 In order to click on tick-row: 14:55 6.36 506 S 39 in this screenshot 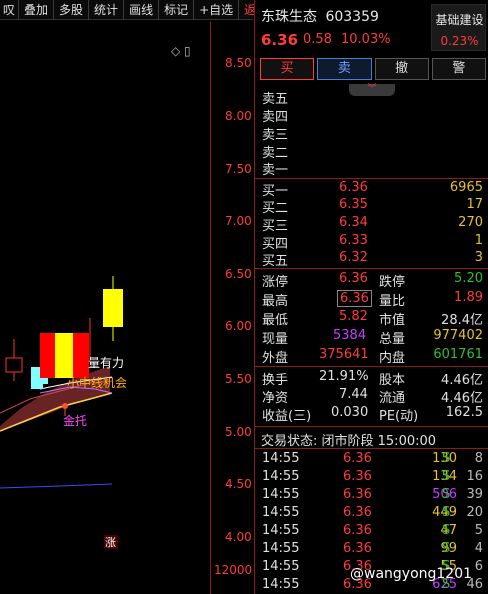, I will do `click(371, 496)`.